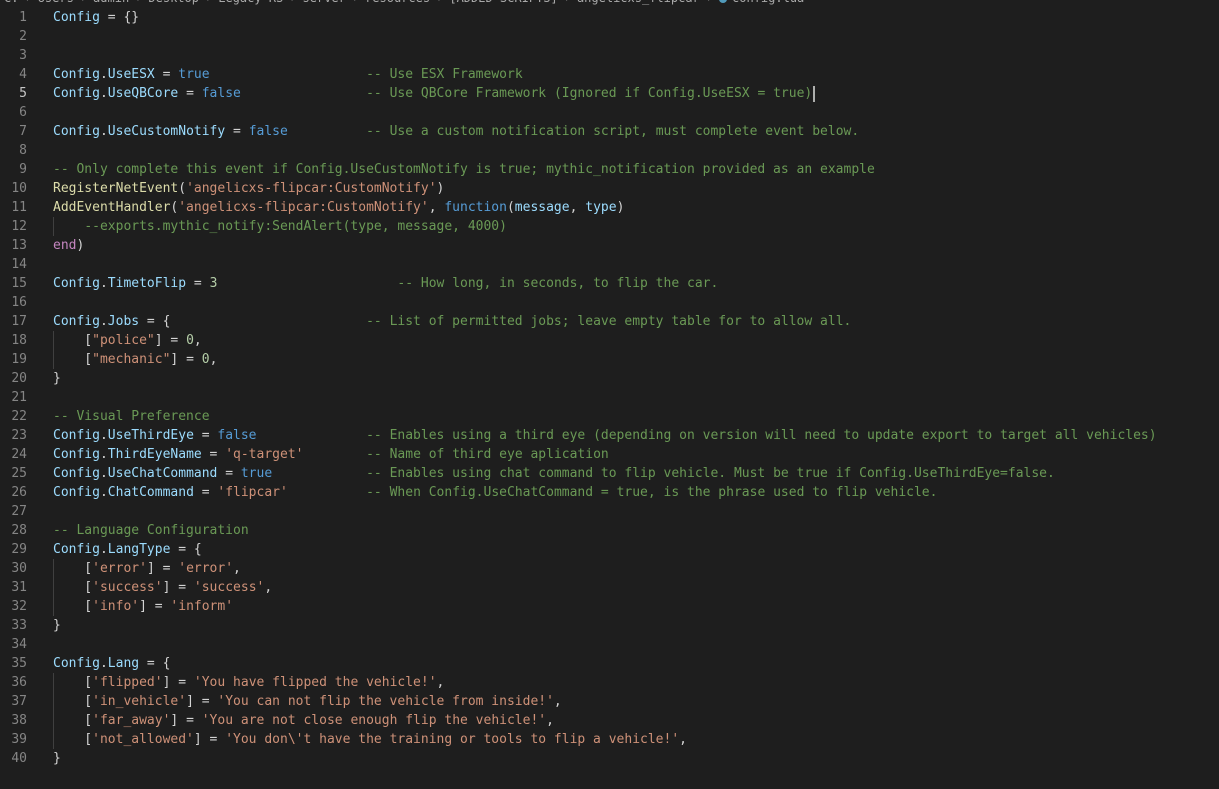 This screenshot has height=789, width=1219. Describe the element at coordinates (609, 359) in the screenshot. I see `code-line: 19 ["mechanic"] = 0,` at that location.